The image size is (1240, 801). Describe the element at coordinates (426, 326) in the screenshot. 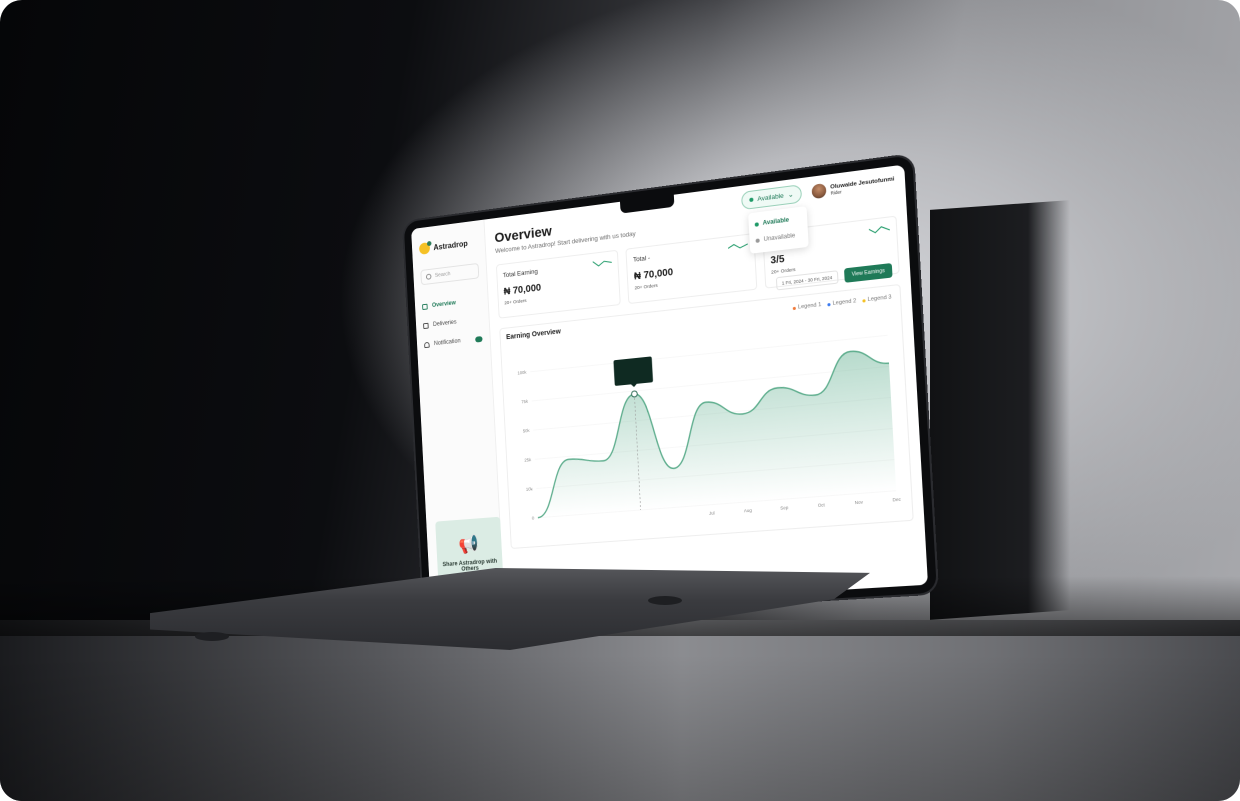

I see `package-icon` at that location.